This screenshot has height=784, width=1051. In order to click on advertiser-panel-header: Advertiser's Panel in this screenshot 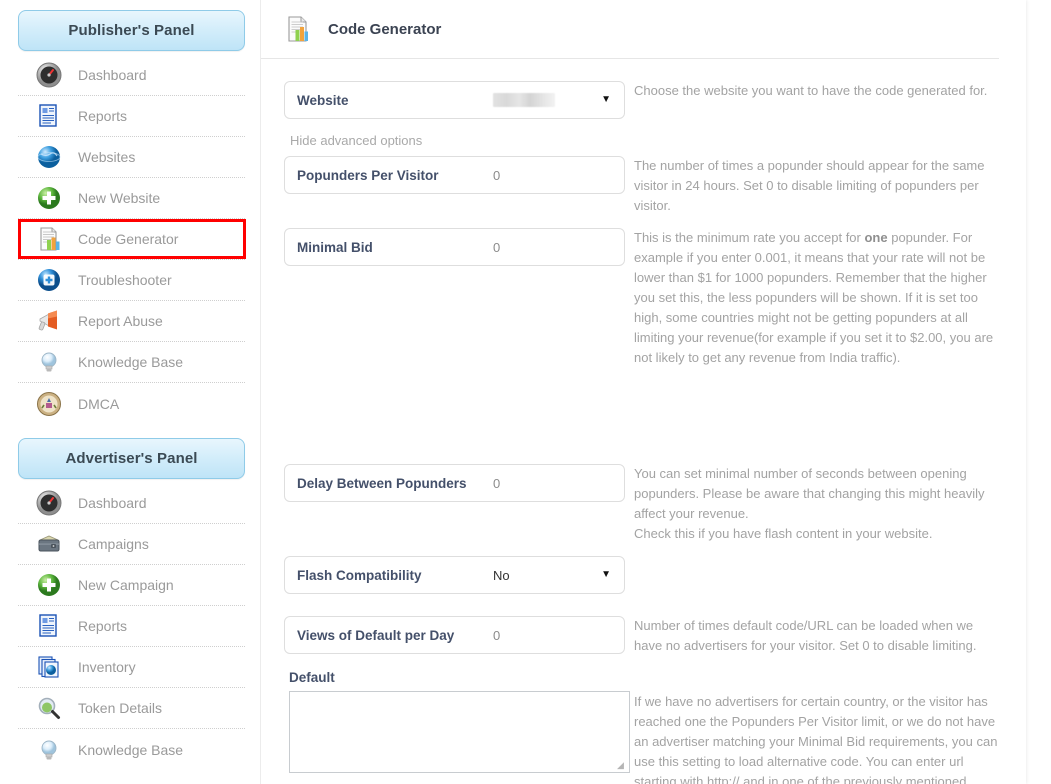, I will do `click(131, 458)`.